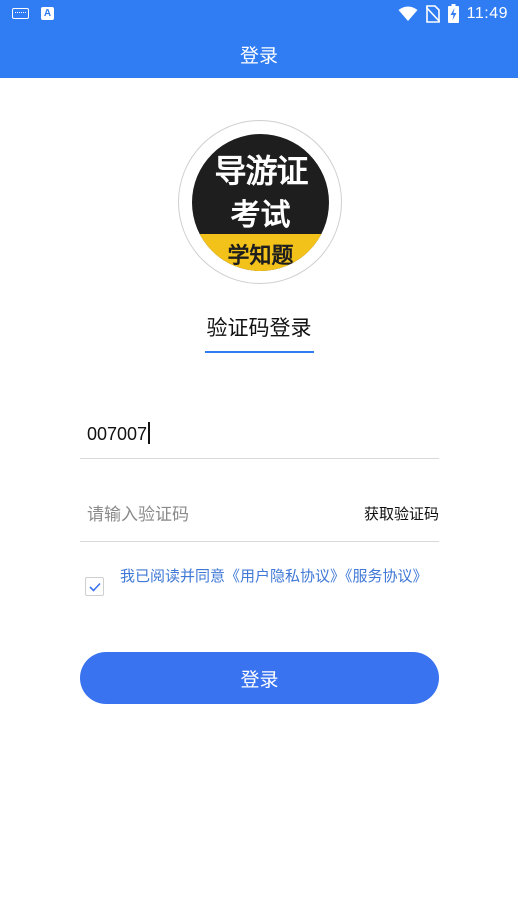 This screenshot has width=518, height=920. I want to click on phone-number-text: 007007, so click(117, 434).